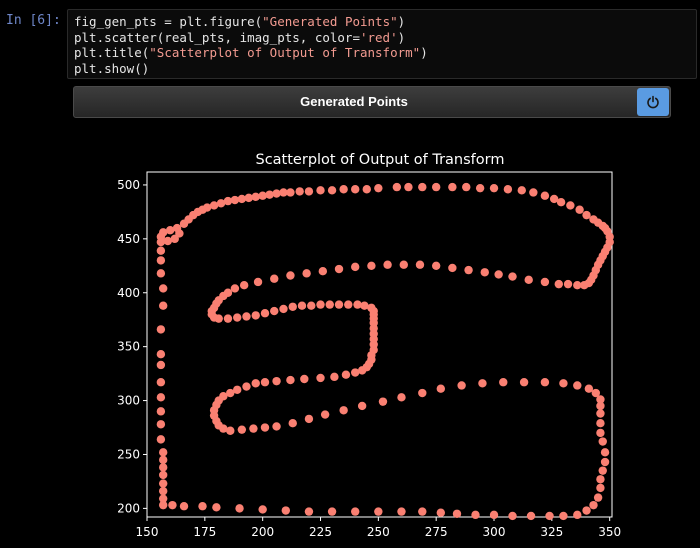 The width and height of the screenshot is (700, 548). I want to click on x-tick-label: 350, so click(609, 532).